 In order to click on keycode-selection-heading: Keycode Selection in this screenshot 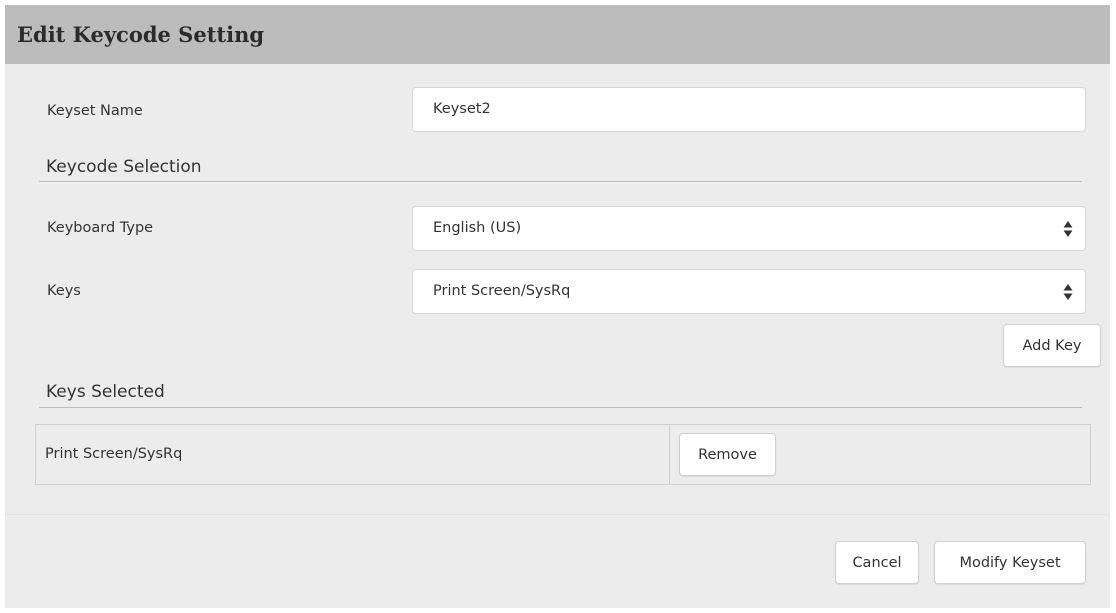, I will do `click(124, 167)`.